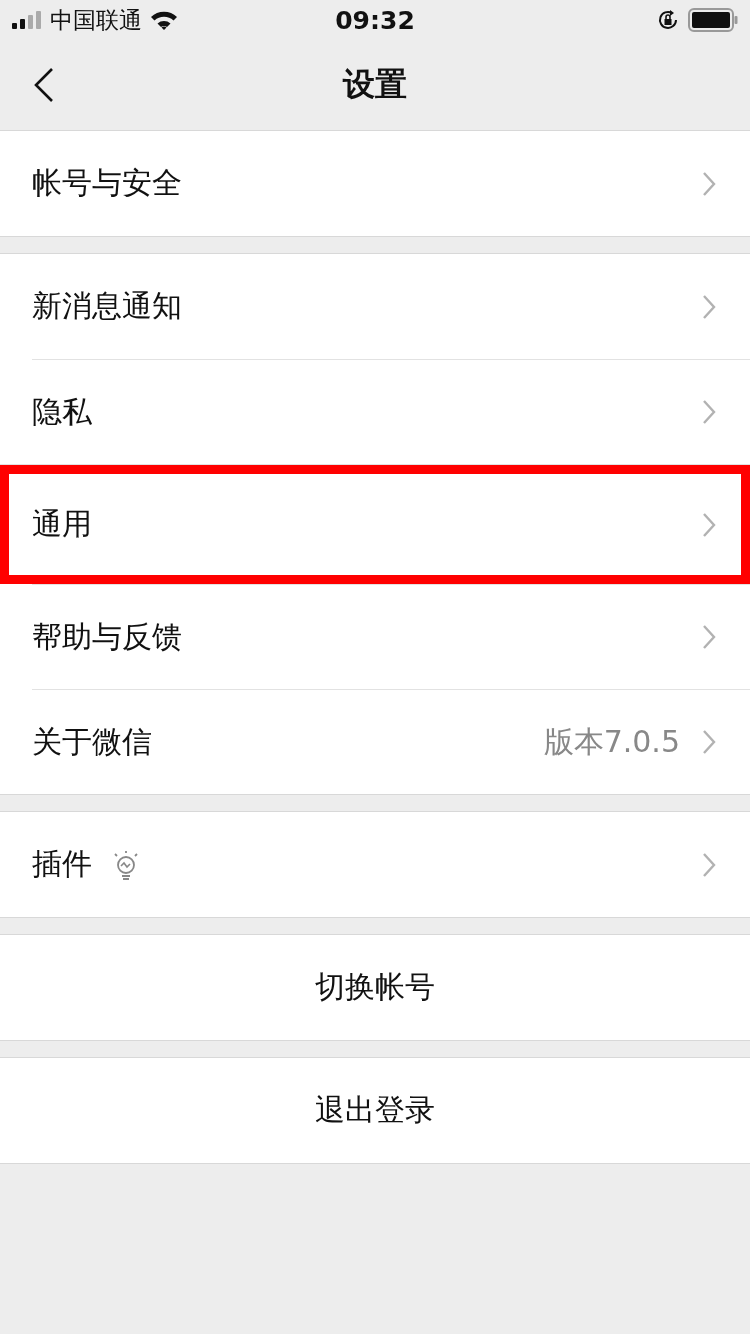 The image size is (750, 1334). What do you see at coordinates (611, 741) in the screenshot?
I see `version-text: 版本7.0.5` at bounding box center [611, 741].